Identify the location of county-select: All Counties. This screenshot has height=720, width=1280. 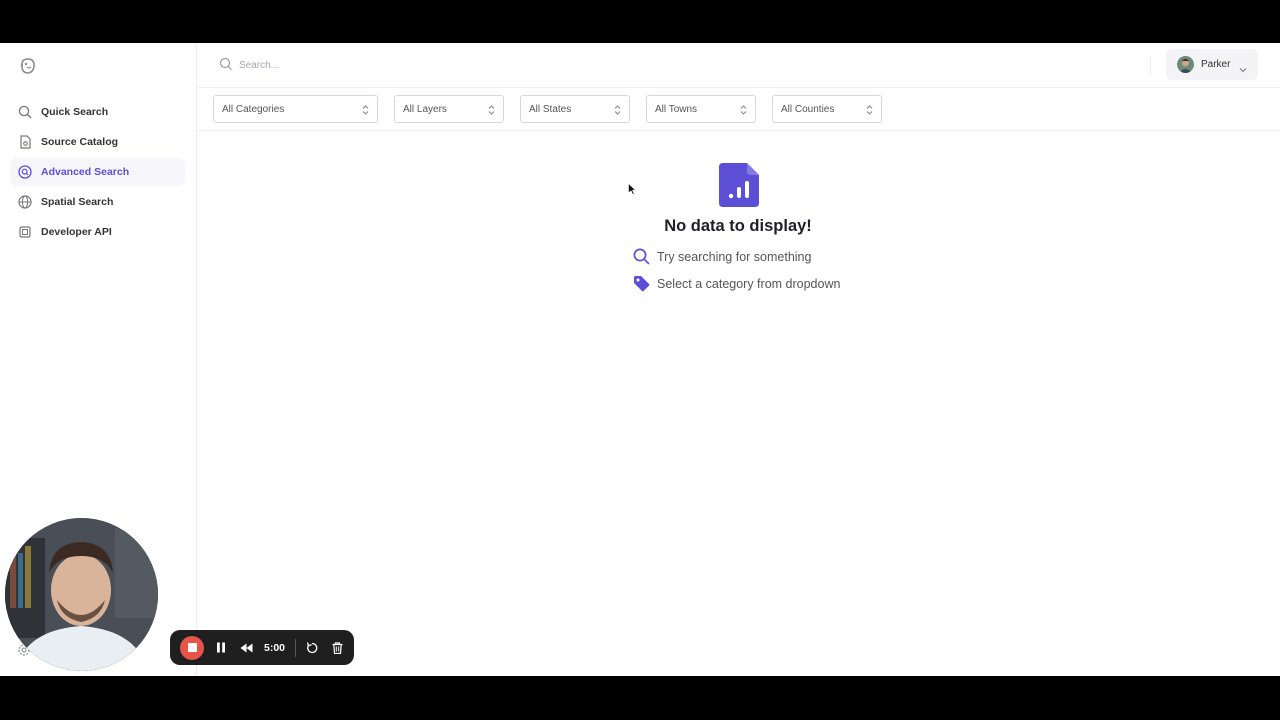
(827, 109).